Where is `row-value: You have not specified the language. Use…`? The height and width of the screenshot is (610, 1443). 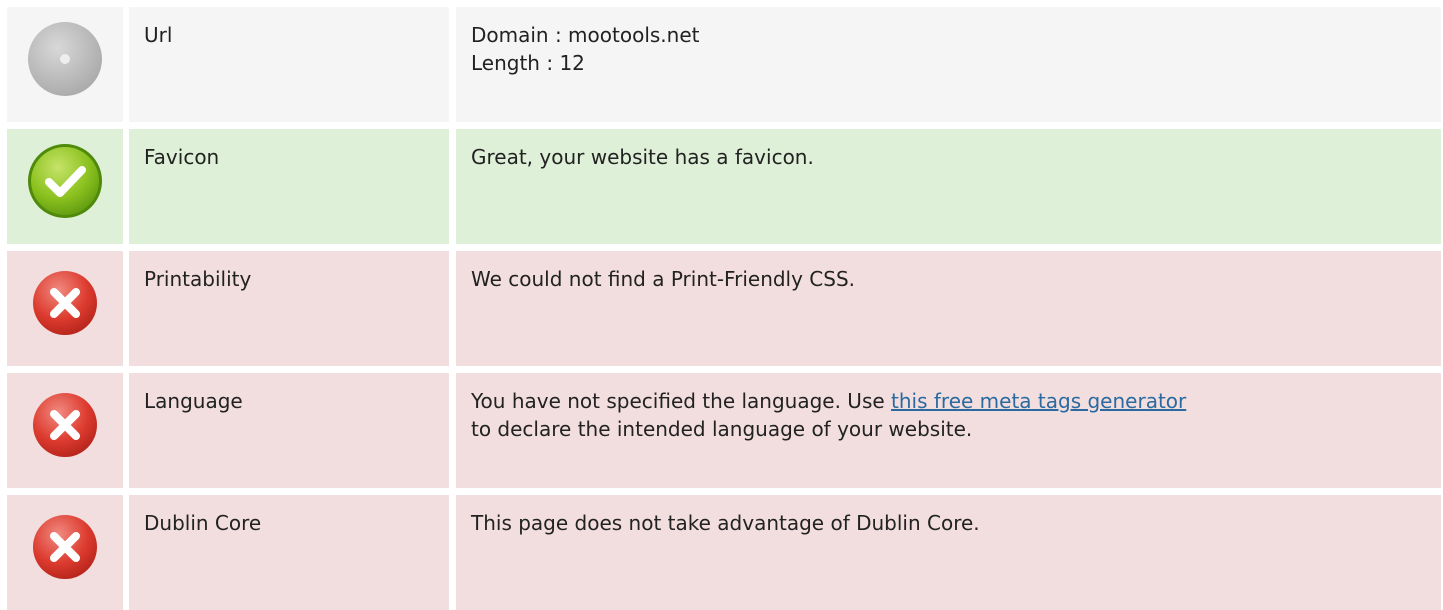
row-value: You have not specified the language. Use… is located at coordinates (948, 430).